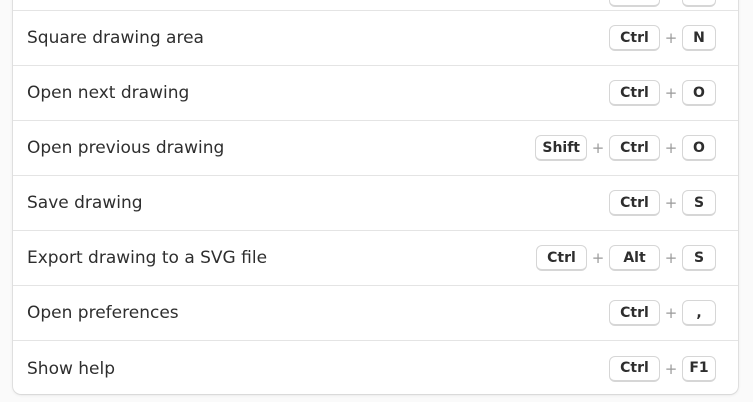 The height and width of the screenshot is (402, 753). What do you see at coordinates (147, 258) in the screenshot?
I see `shortcut-label: Export drawing to a SVG file` at bounding box center [147, 258].